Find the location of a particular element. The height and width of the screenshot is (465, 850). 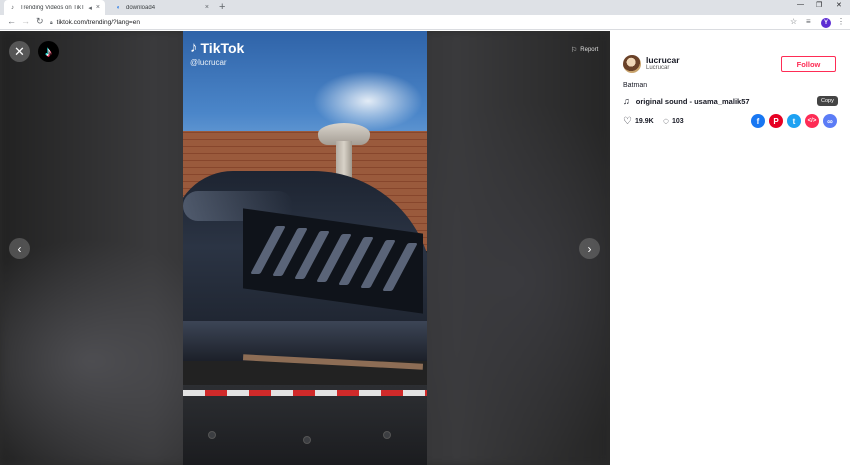

previous-video-button: ‹ is located at coordinates (19, 248).